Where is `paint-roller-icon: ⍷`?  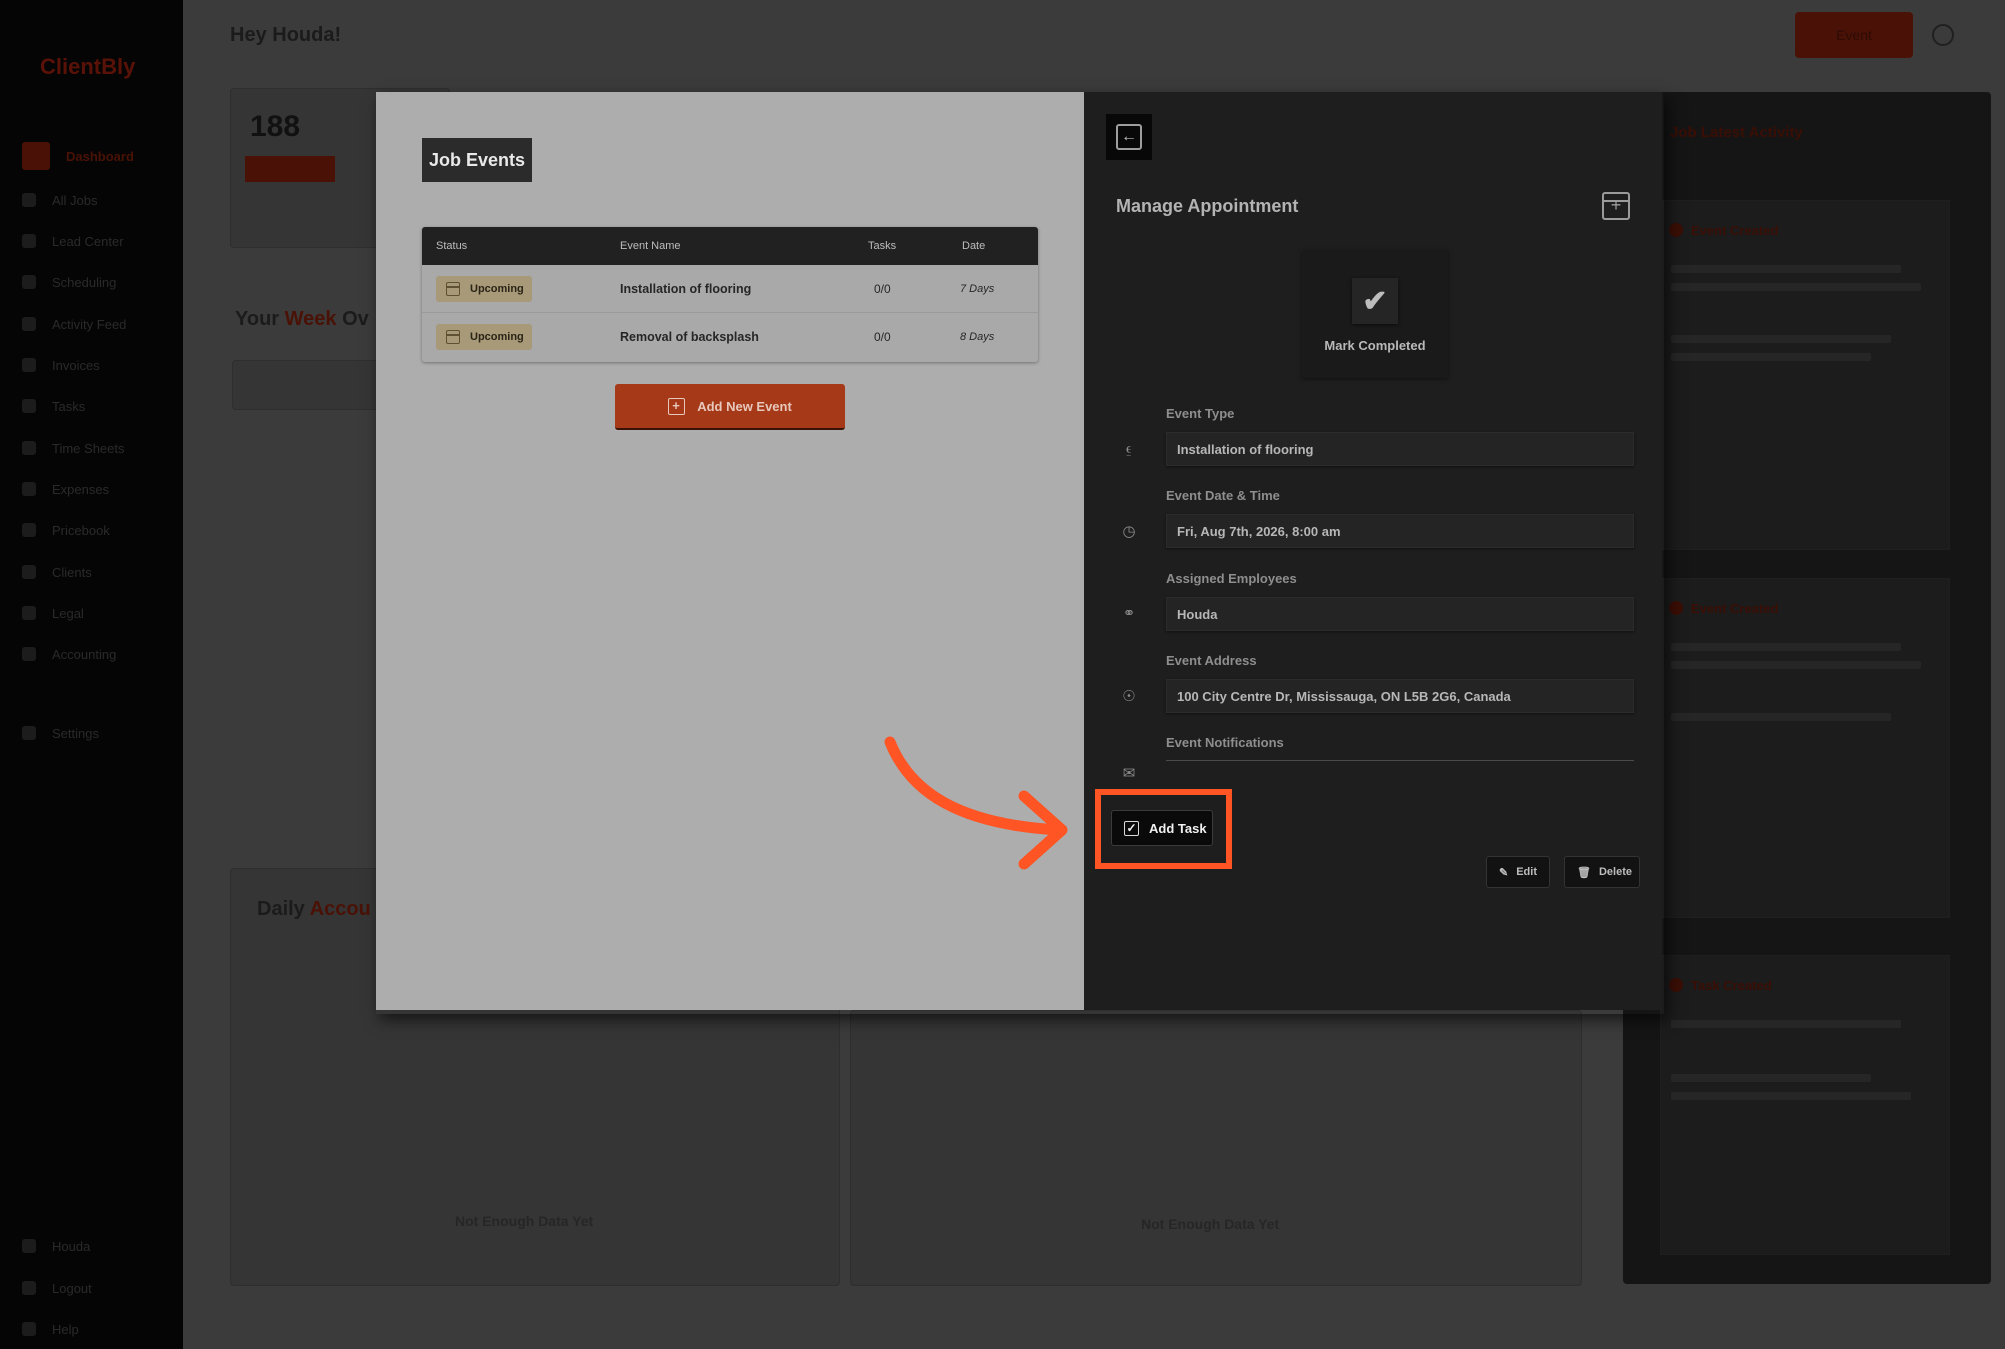
paint-roller-icon: ⍷ is located at coordinates (1129, 448).